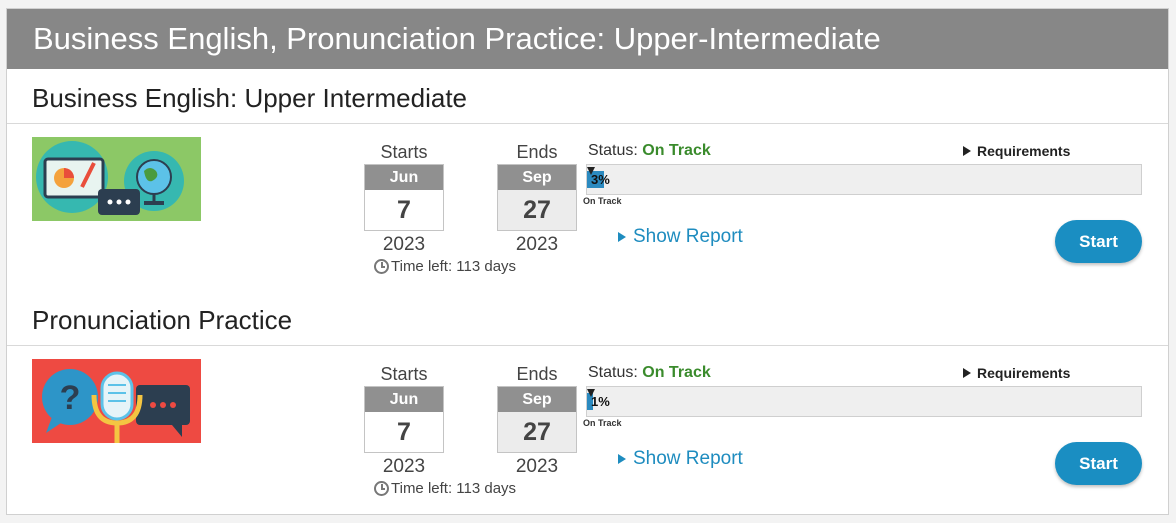  I want to click on progress-bar: 1%, so click(864, 401).